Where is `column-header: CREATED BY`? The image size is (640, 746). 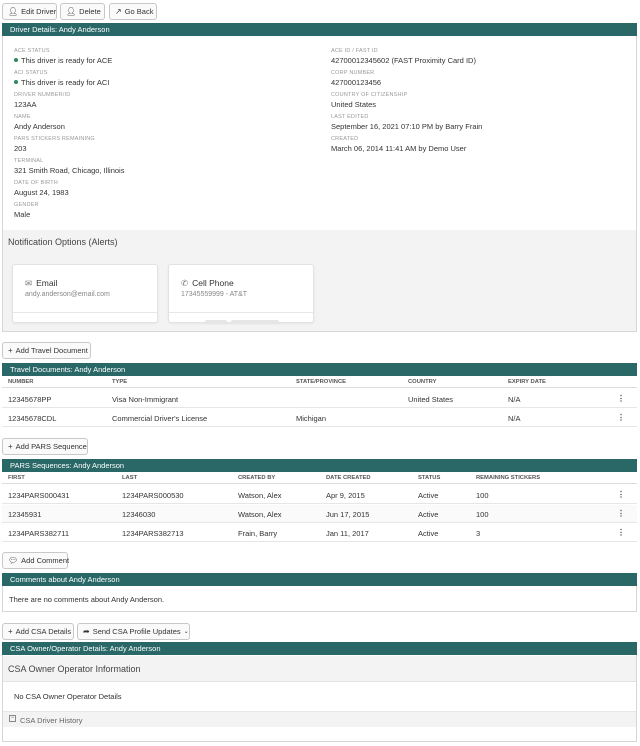
column-header: CREATED BY is located at coordinates (257, 478).